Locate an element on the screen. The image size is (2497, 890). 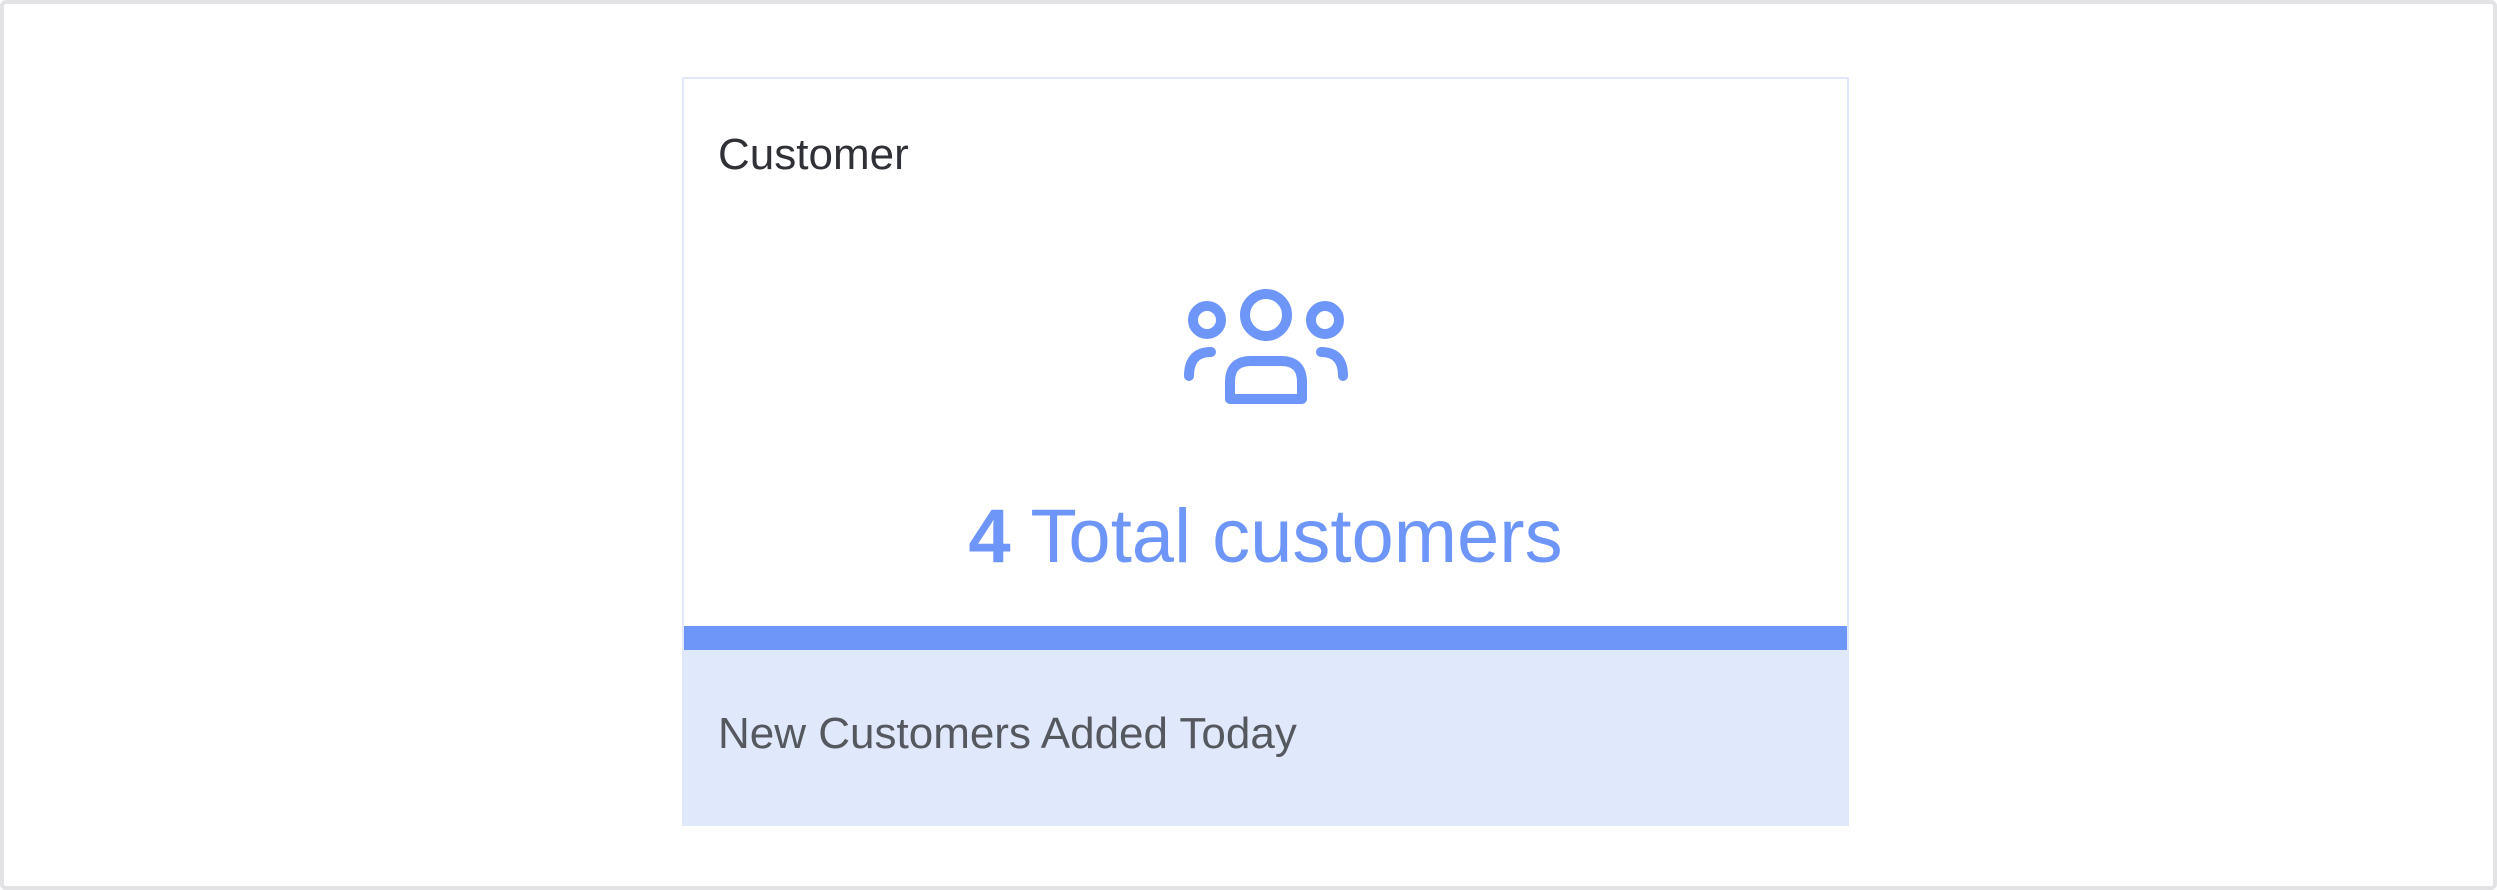
total-count: 4 is located at coordinates (989, 536).